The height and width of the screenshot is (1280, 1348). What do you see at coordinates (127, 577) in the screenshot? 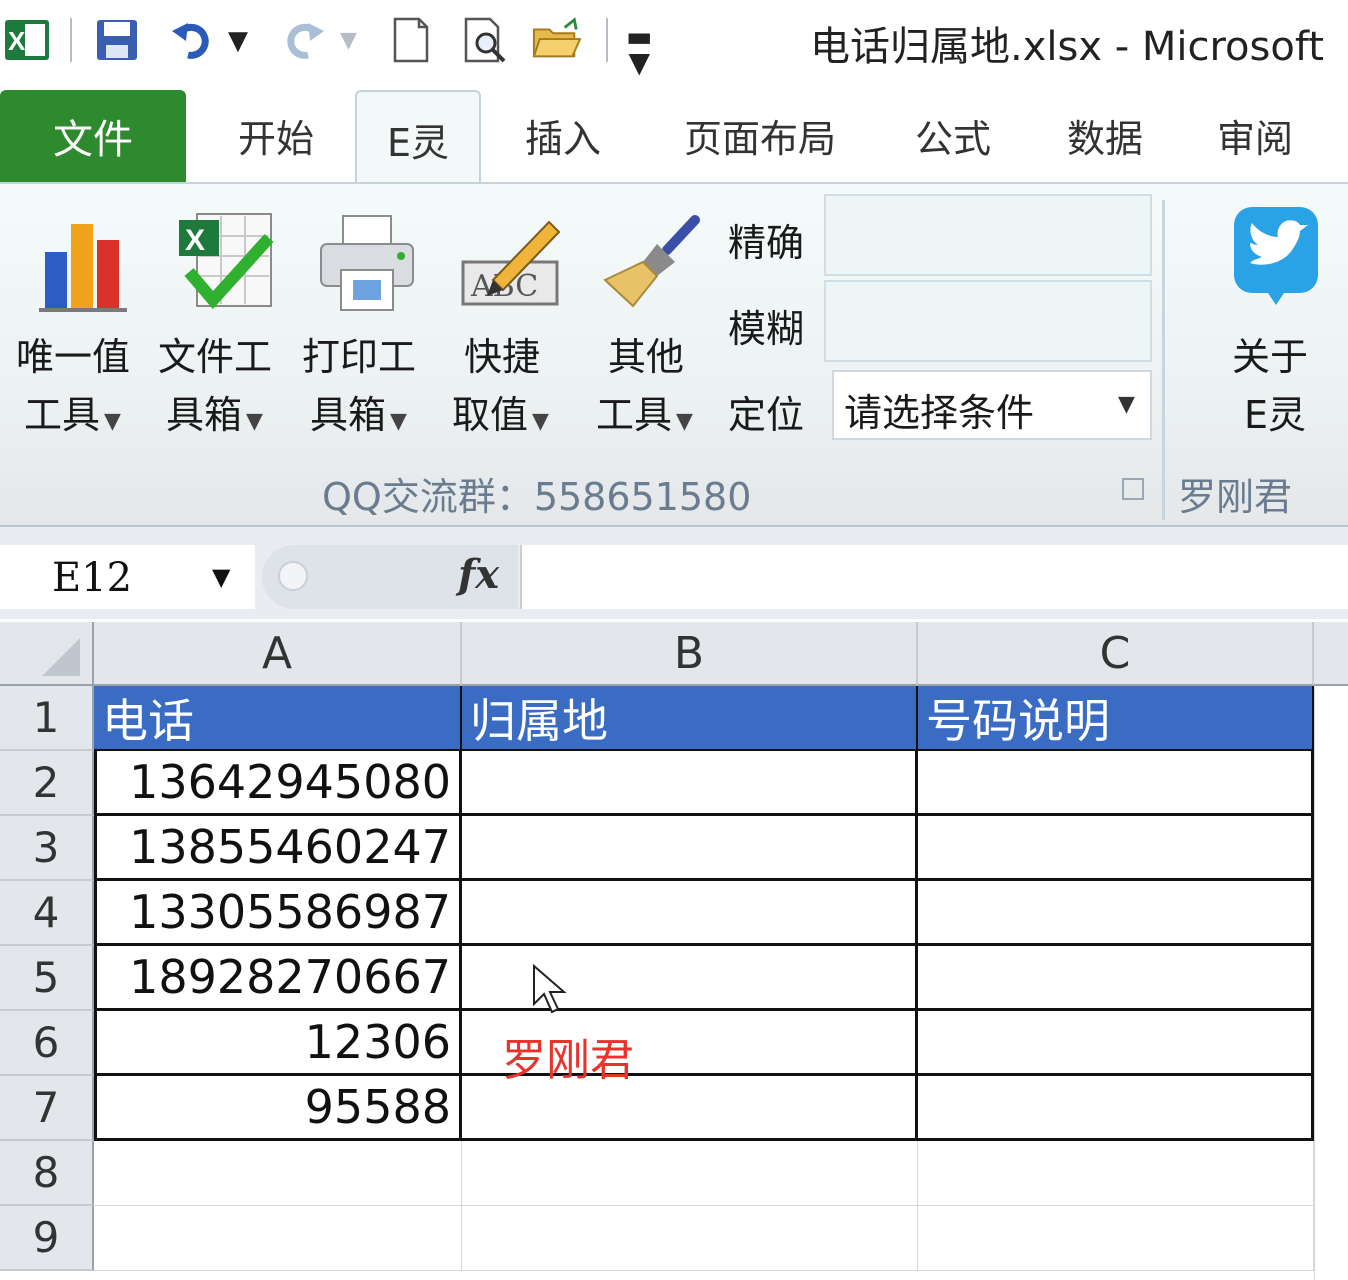
I see `name-box: E12 ▼` at bounding box center [127, 577].